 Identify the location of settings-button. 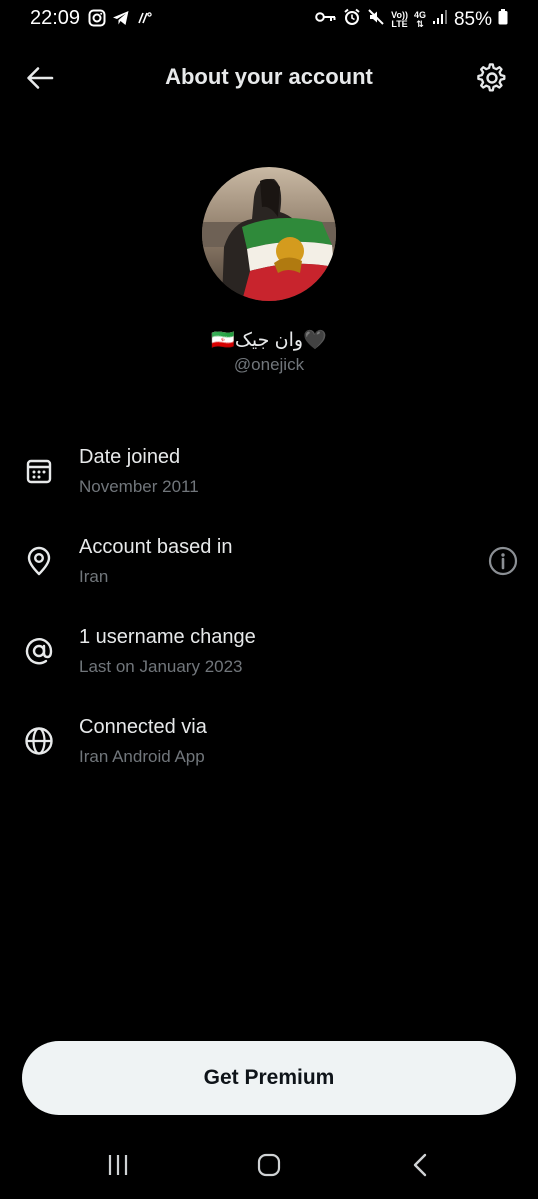
(492, 80).